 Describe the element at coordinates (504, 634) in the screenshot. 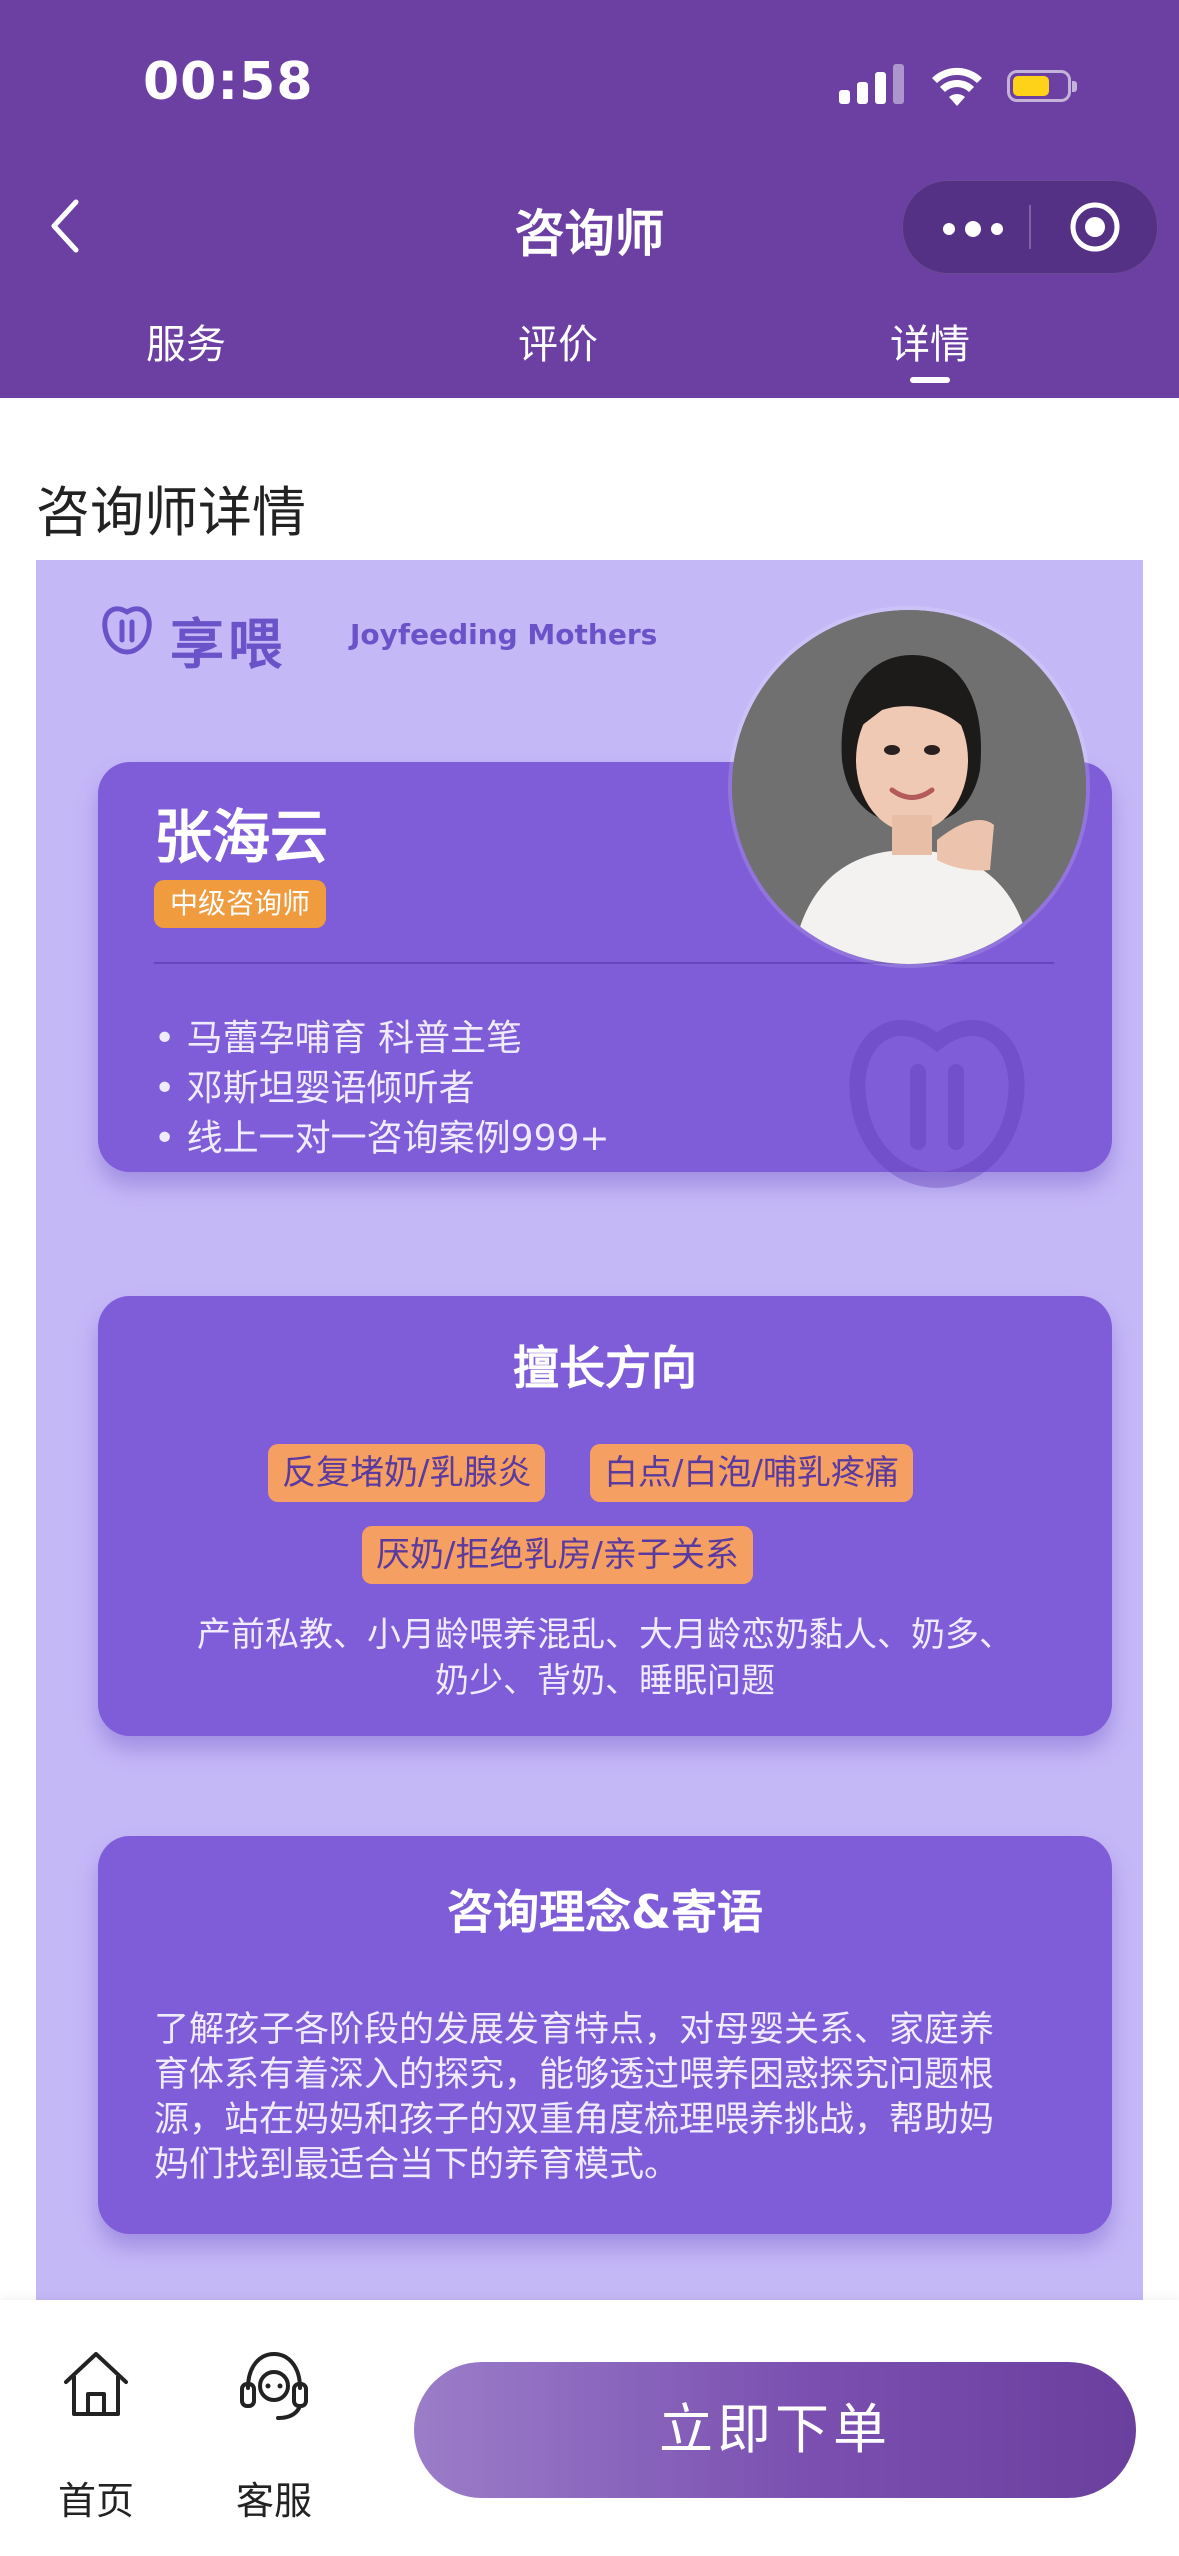

I see `brand-name-en: Joyfeeding Mothers` at that location.